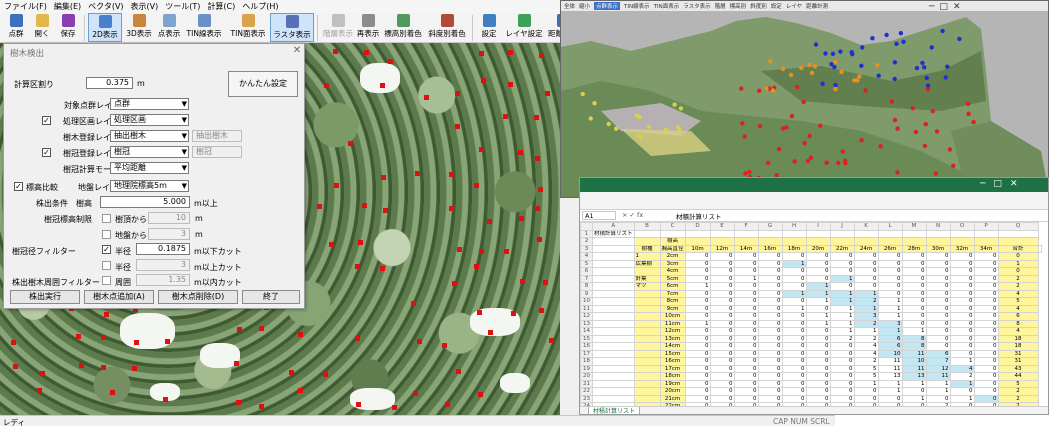 This screenshot has height=428, width=1049. I want to click on grid-cell: 針葉, so click(647, 278).